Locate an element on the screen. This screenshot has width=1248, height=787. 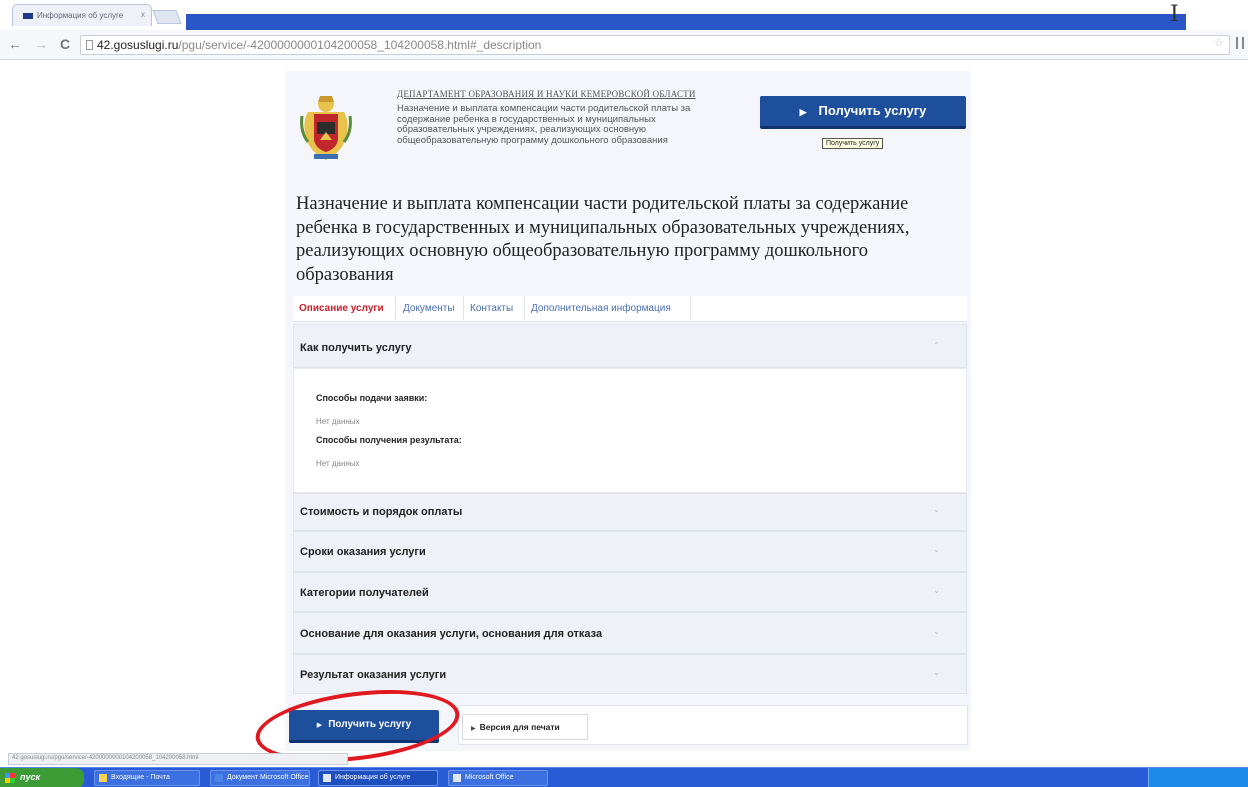
submit-methods-value: Нет данных is located at coordinates (338, 421).